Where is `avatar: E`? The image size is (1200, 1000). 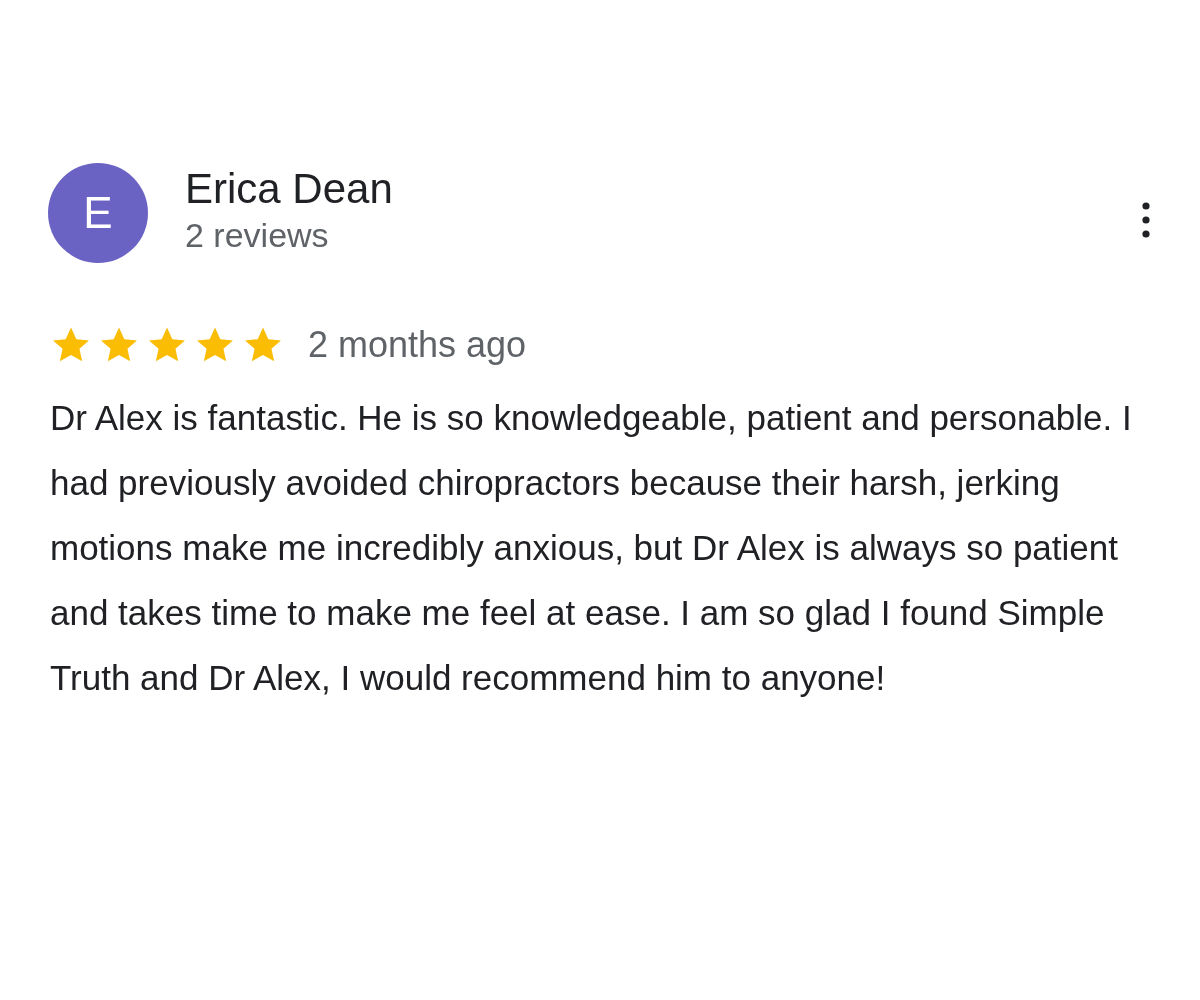 avatar: E is located at coordinates (98, 213).